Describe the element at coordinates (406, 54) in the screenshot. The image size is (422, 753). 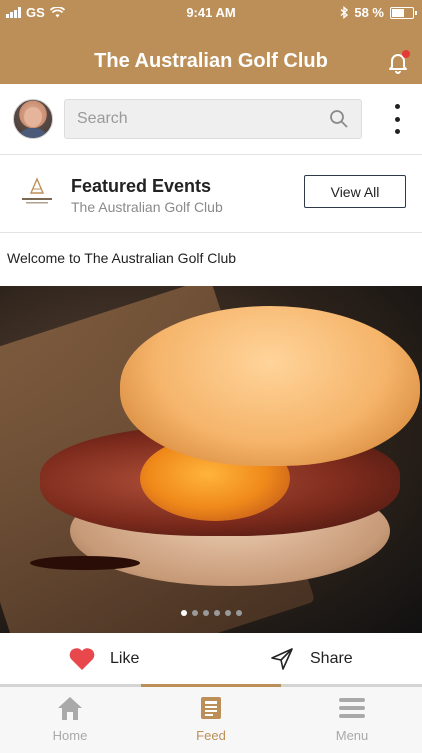
I see `notification-badge` at that location.